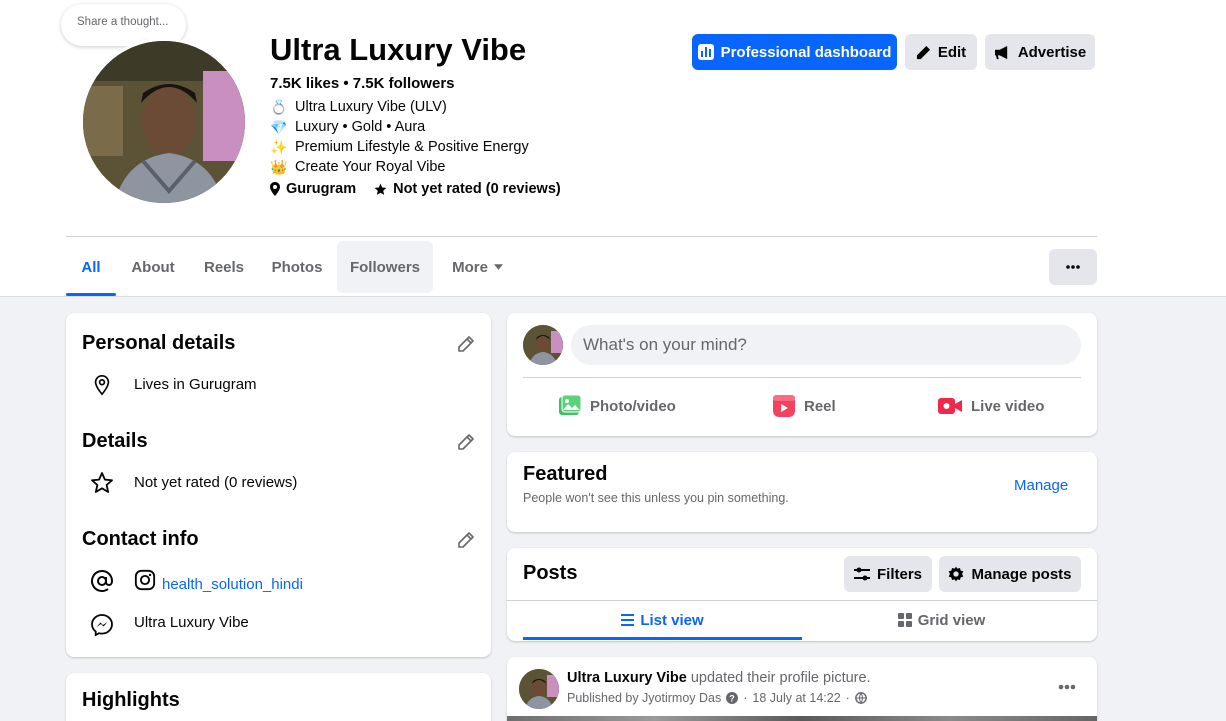 This screenshot has height=721, width=1226. What do you see at coordinates (153, 267) in the screenshot?
I see `tab-about: About` at bounding box center [153, 267].